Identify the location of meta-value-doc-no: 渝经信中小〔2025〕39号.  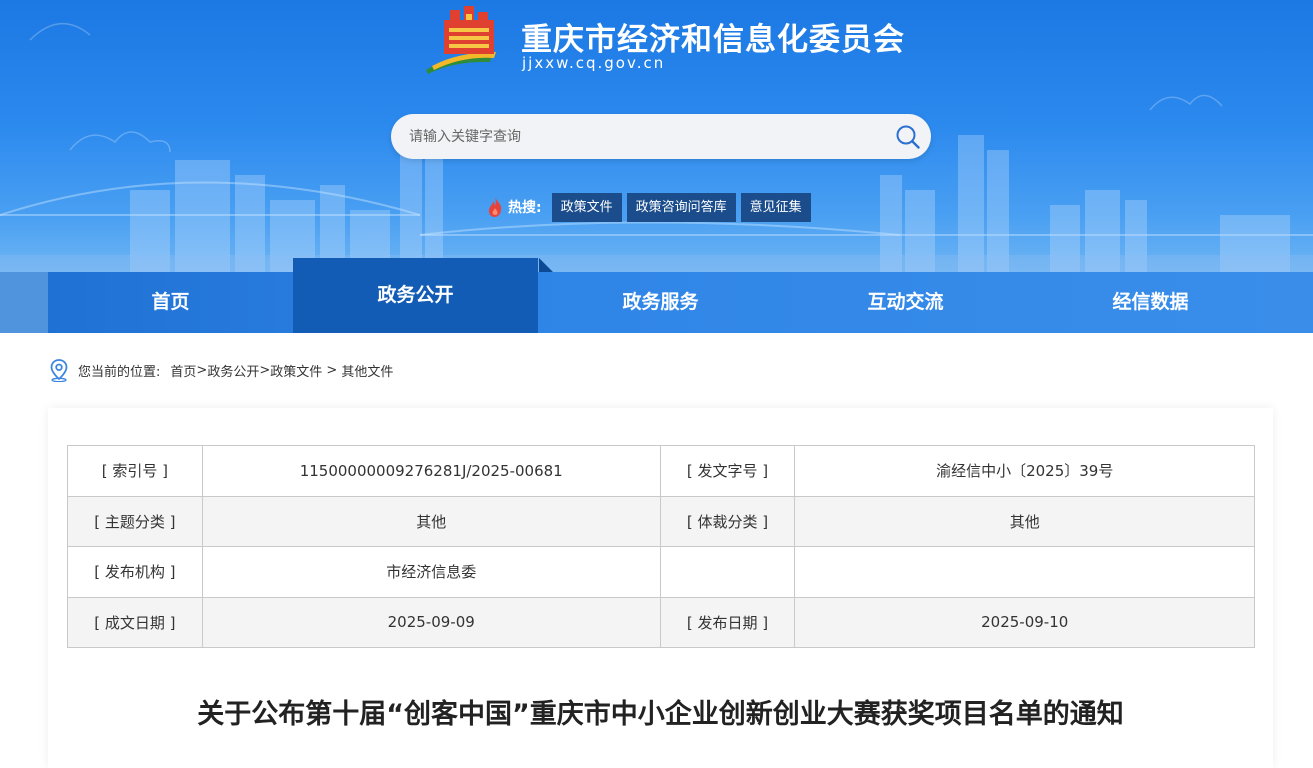
(1024, 471).